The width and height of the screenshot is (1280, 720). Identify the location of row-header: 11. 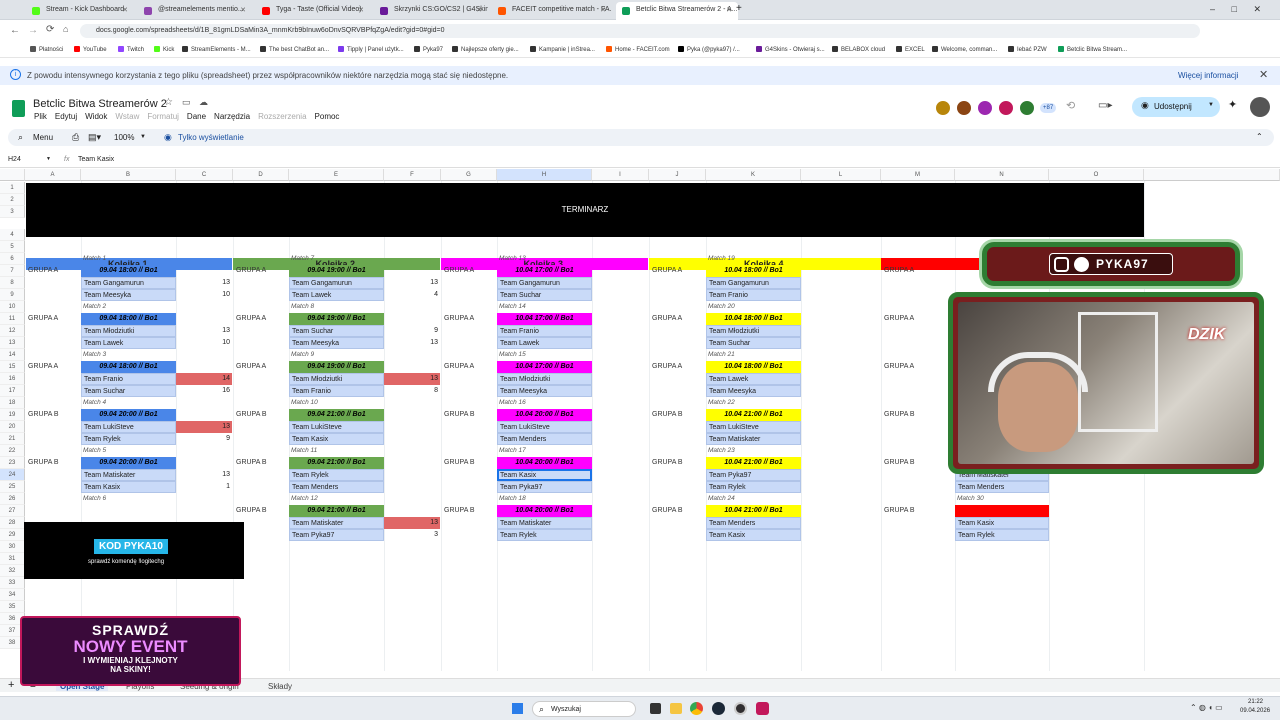
(12, 319).